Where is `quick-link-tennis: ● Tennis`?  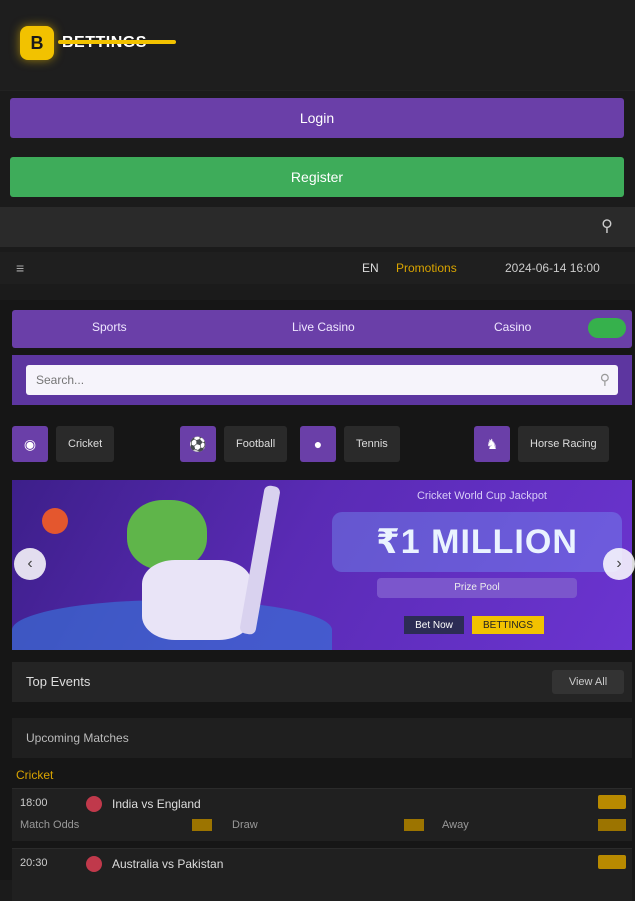 quick-link-tennis: ● Tennis is located at coordinates (350, 444).